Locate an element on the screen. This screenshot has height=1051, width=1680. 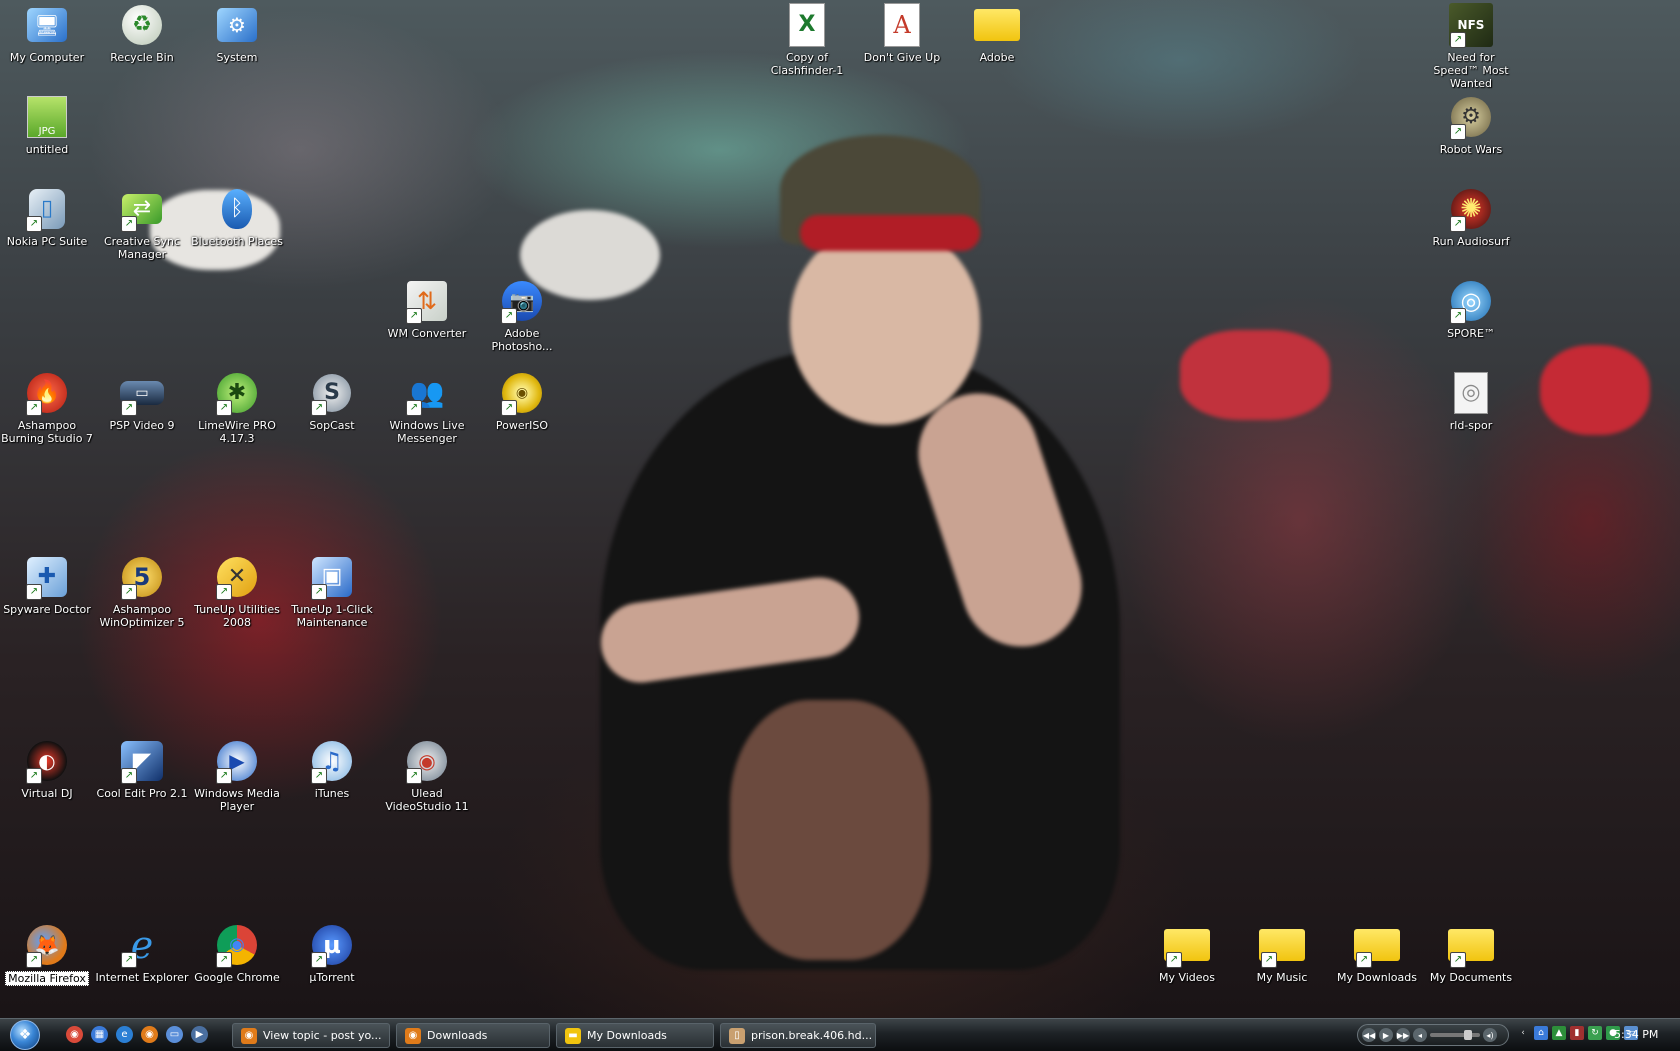
desktop-icon-my-computer: 🖥 My Computer is located at coordinates (47, 33).